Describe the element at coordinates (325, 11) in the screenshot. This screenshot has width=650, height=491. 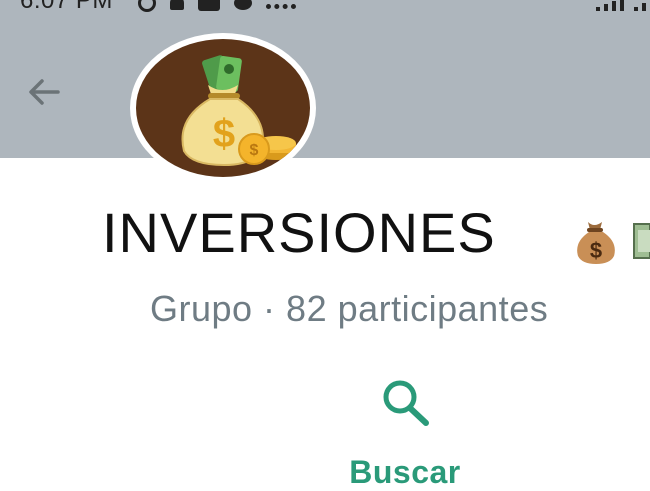
I see `status-bar: 6:07 PM` at that location.